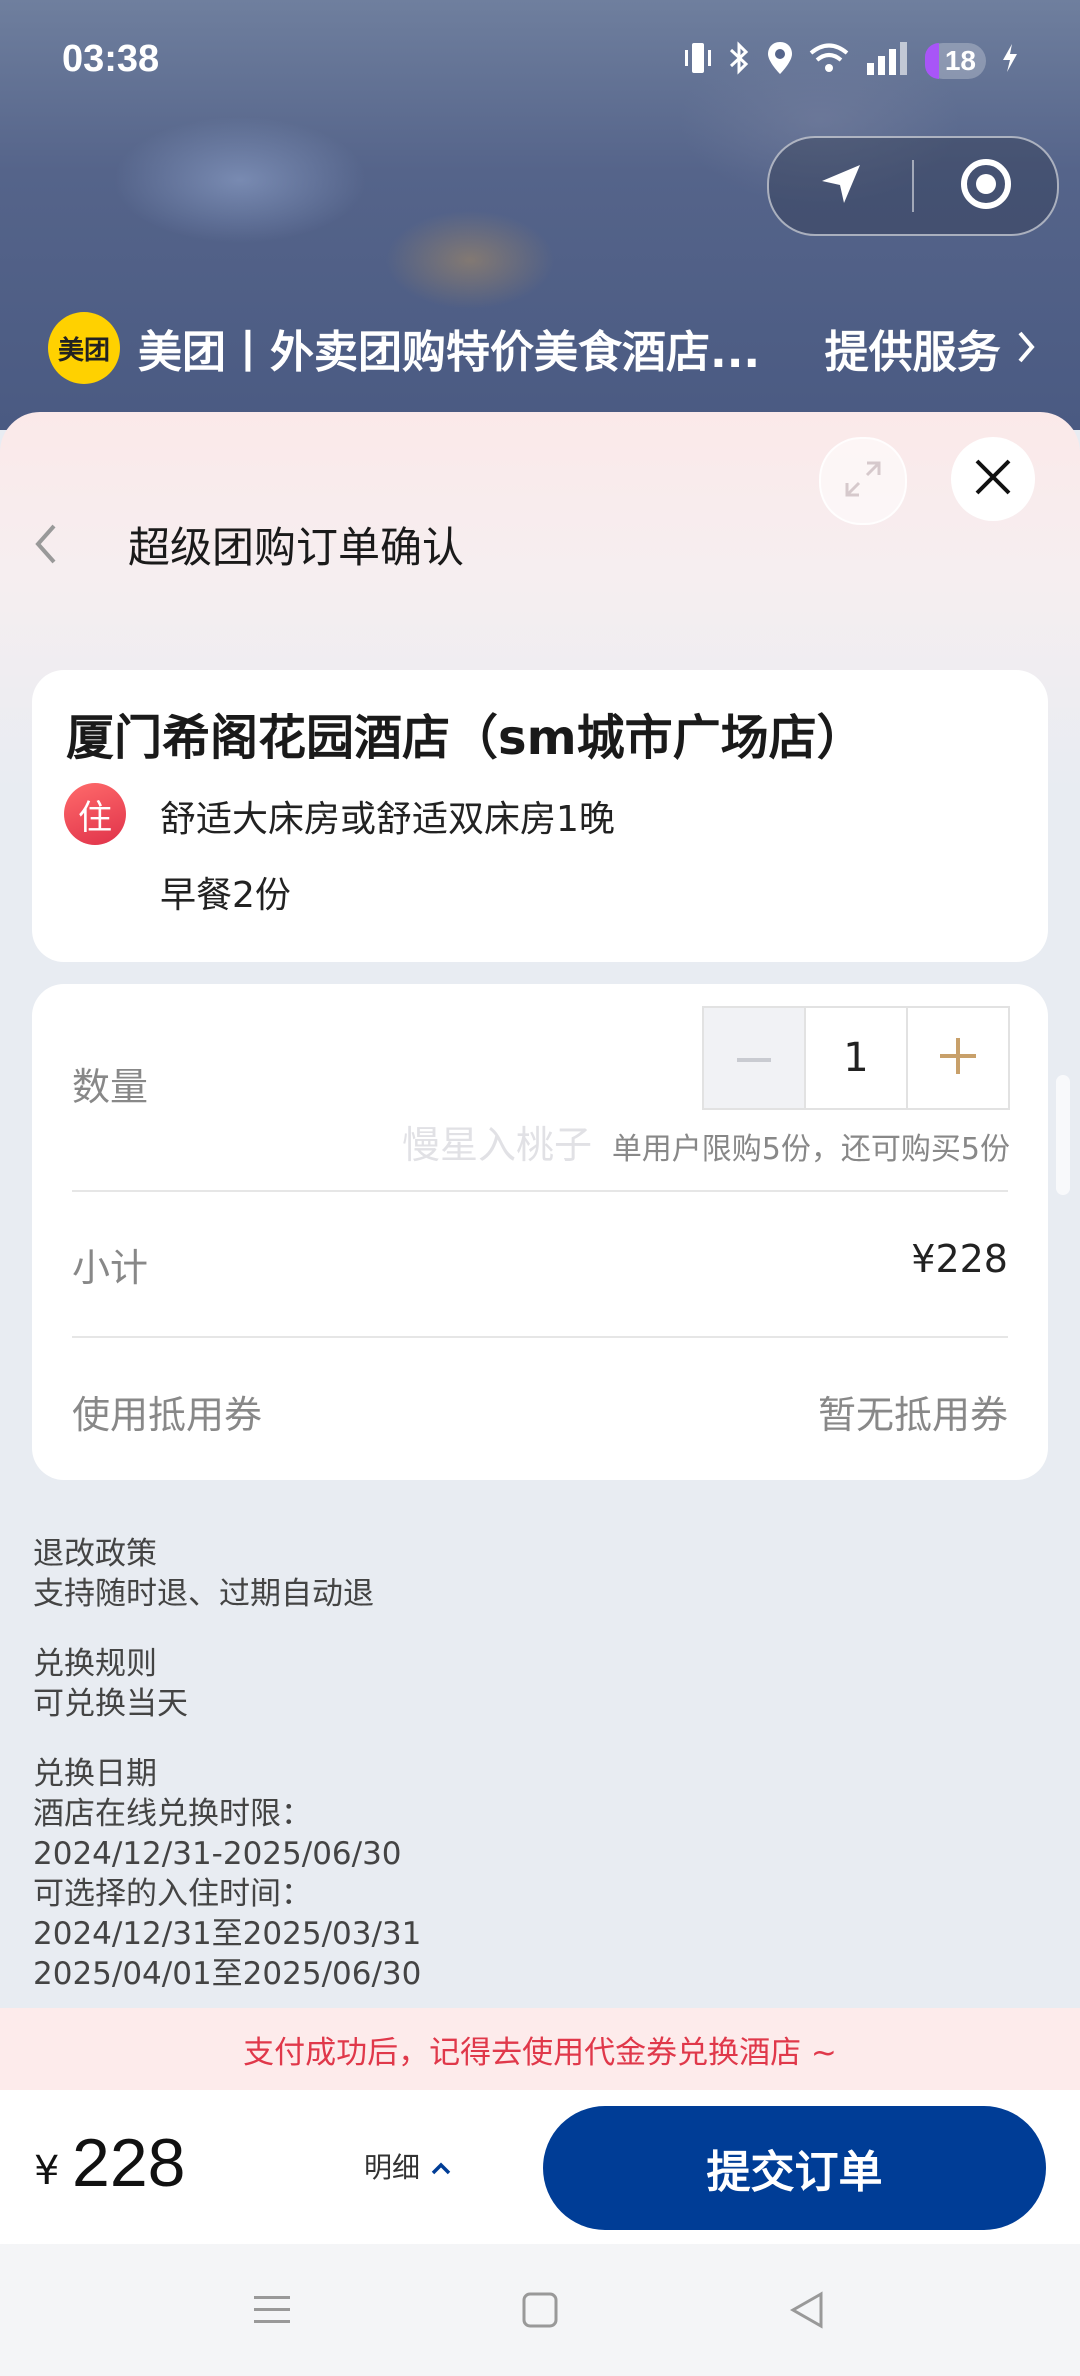  Describe the element at coordinates (1063, 1135) in the screenshot. I see `scrollbar` at that location.